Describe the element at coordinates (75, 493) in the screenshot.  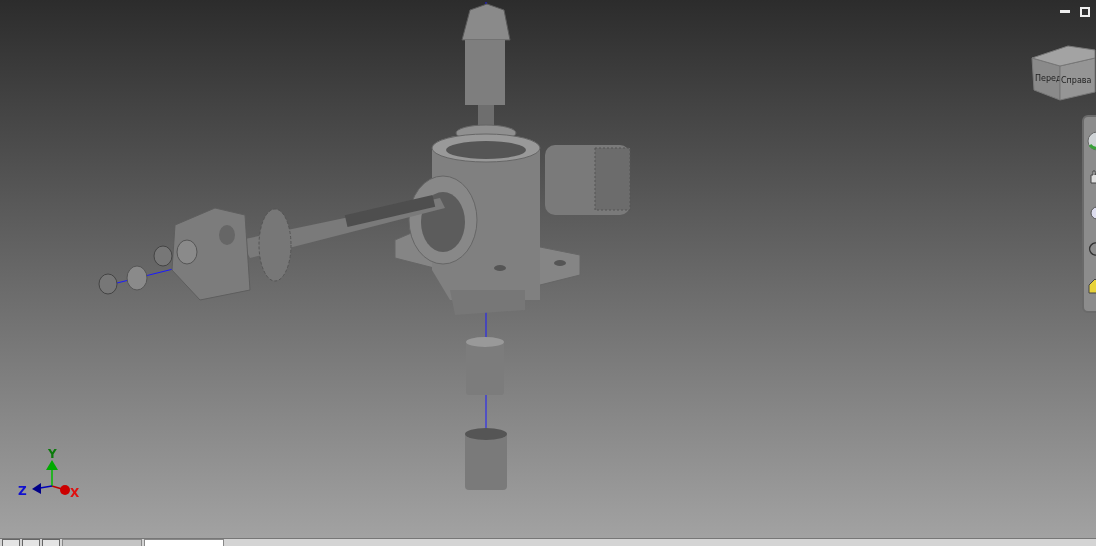
I see `axis-label: X` at that location.